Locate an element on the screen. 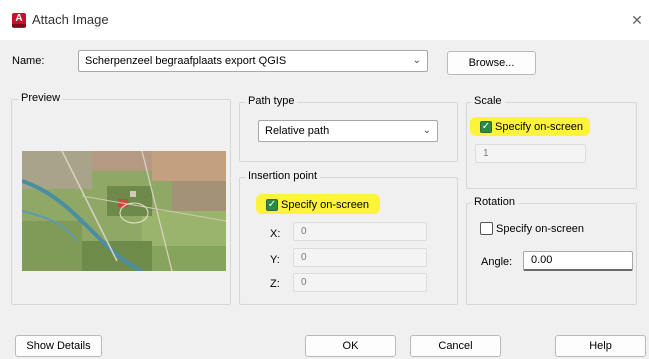  name-value: Scherpenzeel begraafplaats export QGIS is located at coordinates (186, 61).